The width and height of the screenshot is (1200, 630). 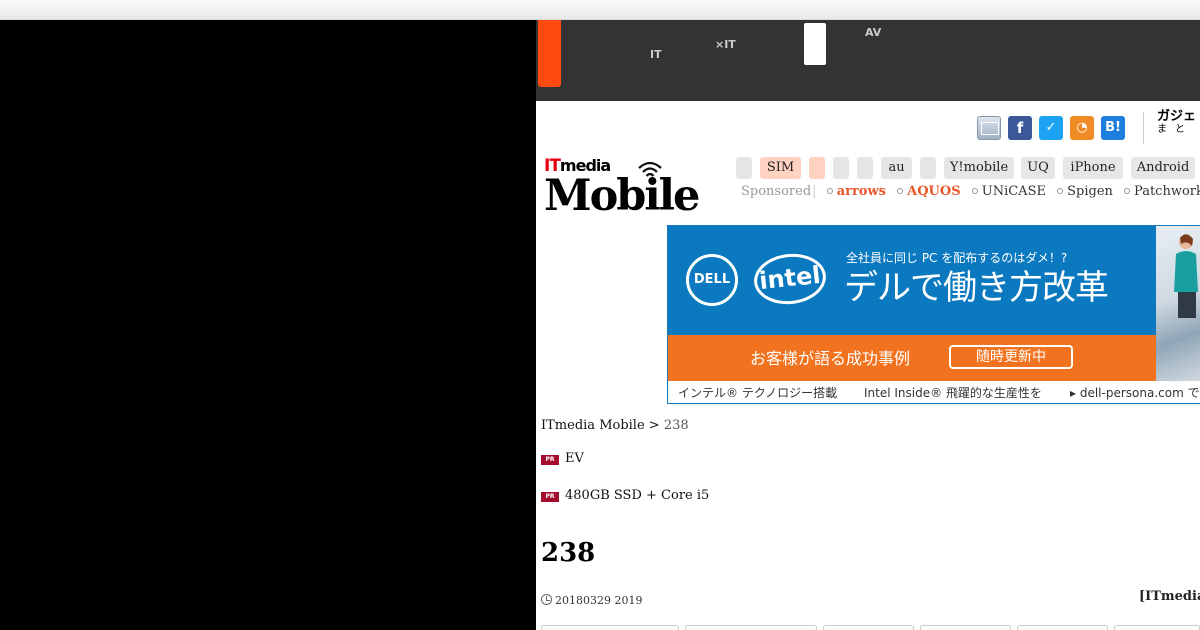 What do you see at coordinates (1090, 191) in the screenshot?
I see `sponsored-link: Spigen` at bounding box center [1090, 191].